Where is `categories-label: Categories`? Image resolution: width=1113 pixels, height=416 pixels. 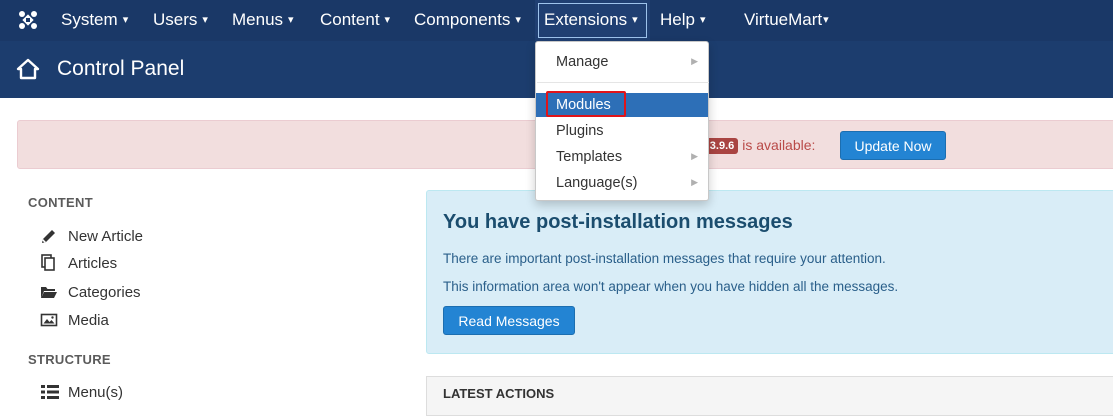
categories-label: Categories is located at coordinates (104, 292).